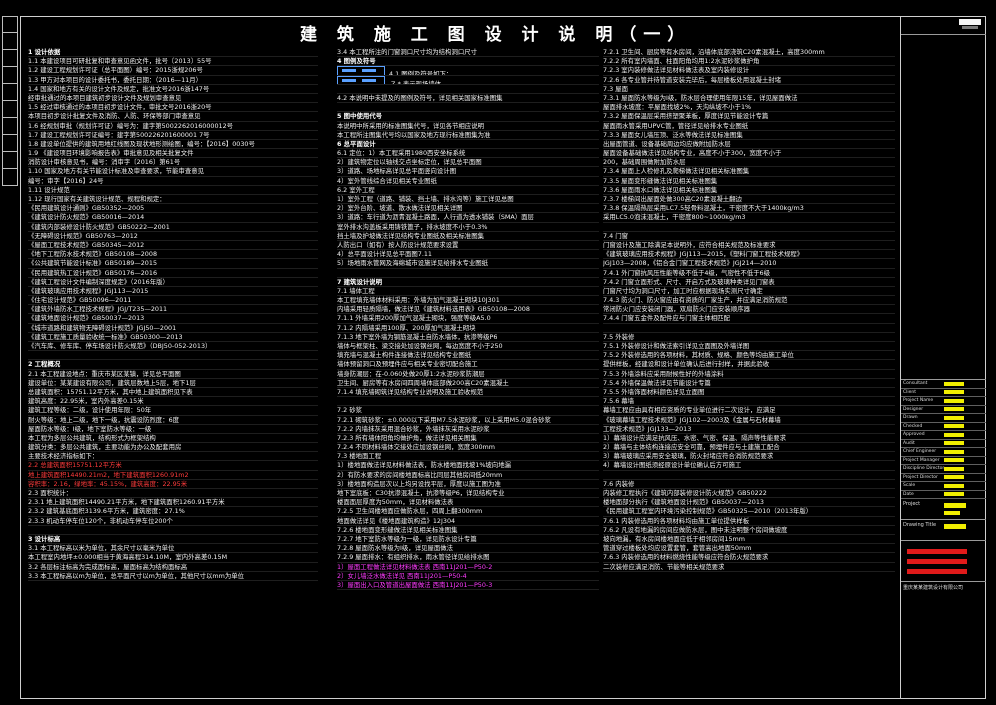 This screenshot has height=705, width=996. What do you see at coordinates (468, 530) in the screenshot?
I see `note-line: 7.2.6 楼地面变形缝做法详见相关标准图集` at bounding box center [468, 530].